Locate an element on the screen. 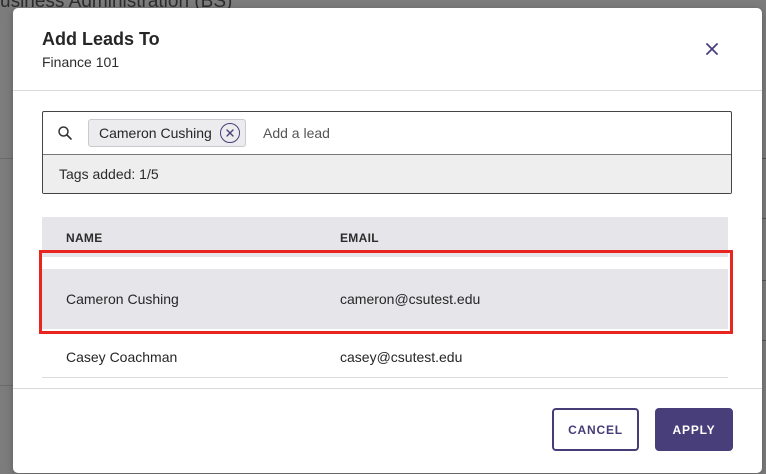 This screenshot has height=474, width=766. header-divider is located at coordinates (387, 90).